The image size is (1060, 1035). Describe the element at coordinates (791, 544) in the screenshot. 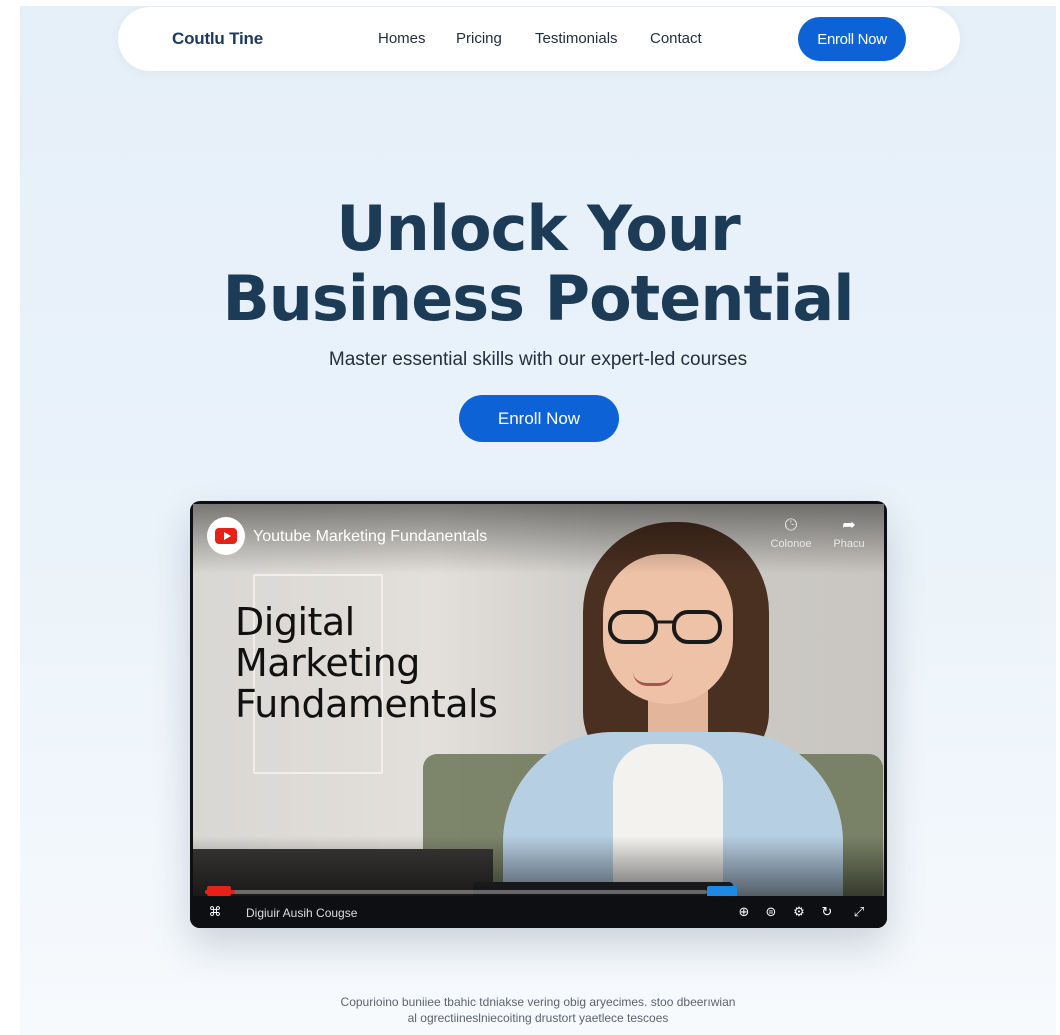

I see `watch-later-label: Colonoe` at that location.